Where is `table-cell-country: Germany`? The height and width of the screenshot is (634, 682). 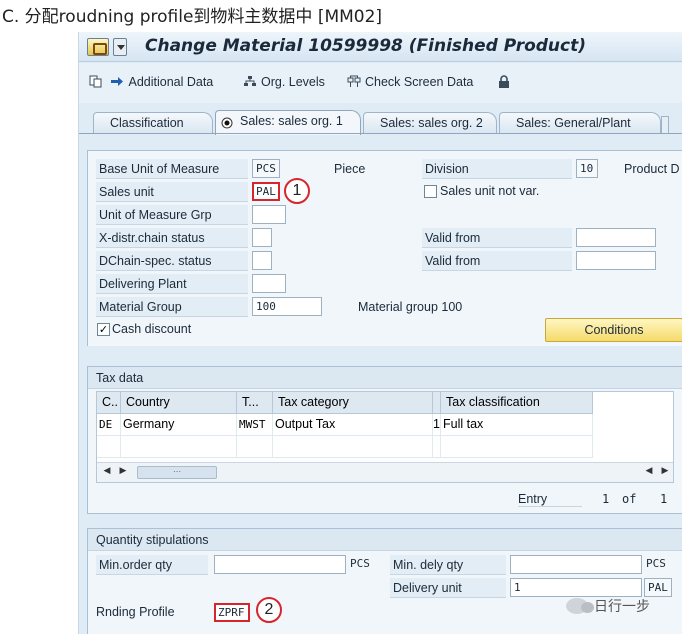 table-cell-country: Germany is located at coordinates (179, 425).